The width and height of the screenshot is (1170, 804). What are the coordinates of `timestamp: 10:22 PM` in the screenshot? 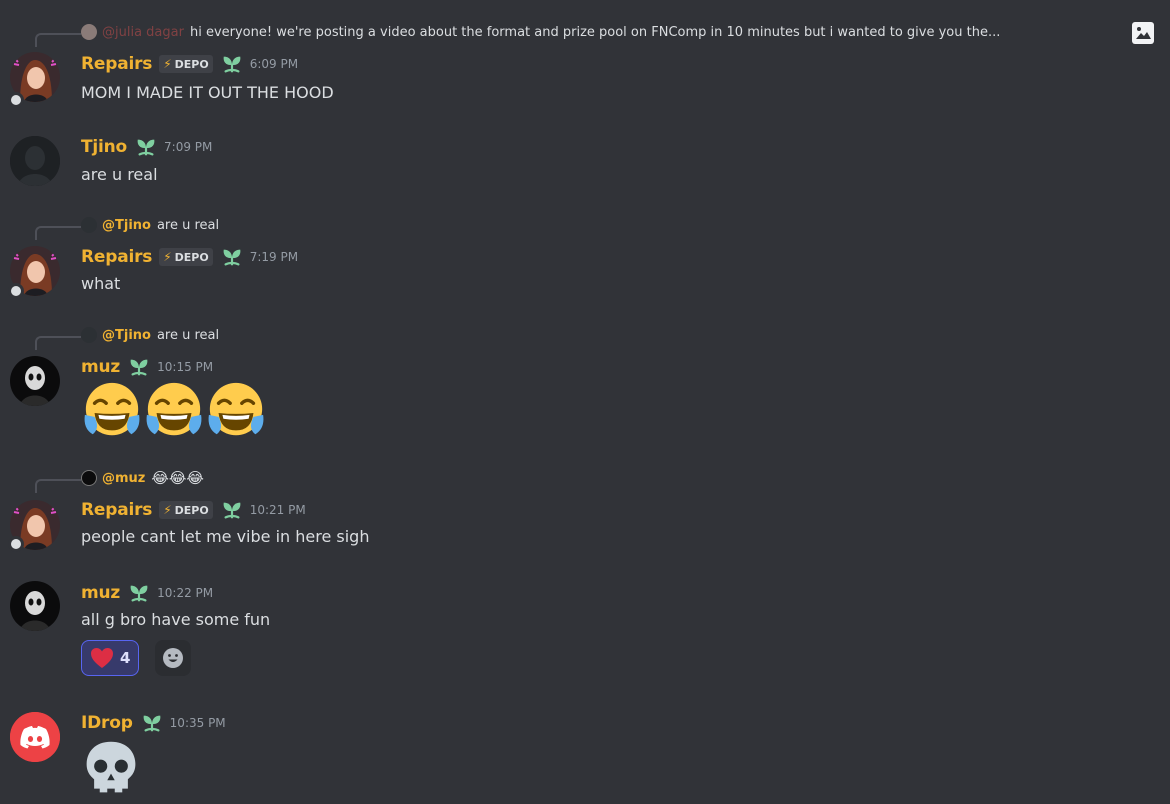 It's located at (185, 593).